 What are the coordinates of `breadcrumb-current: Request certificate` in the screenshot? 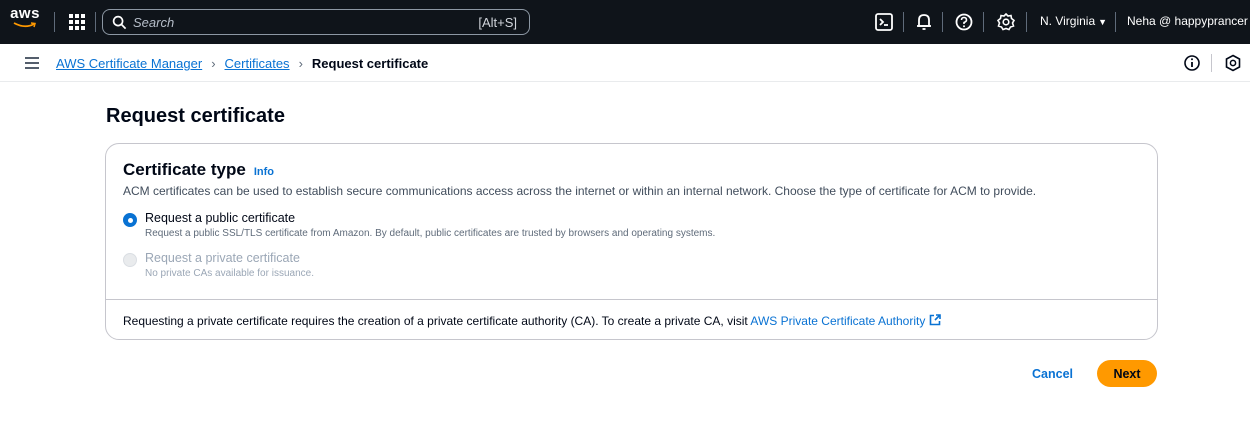 It's located at (370, 63).